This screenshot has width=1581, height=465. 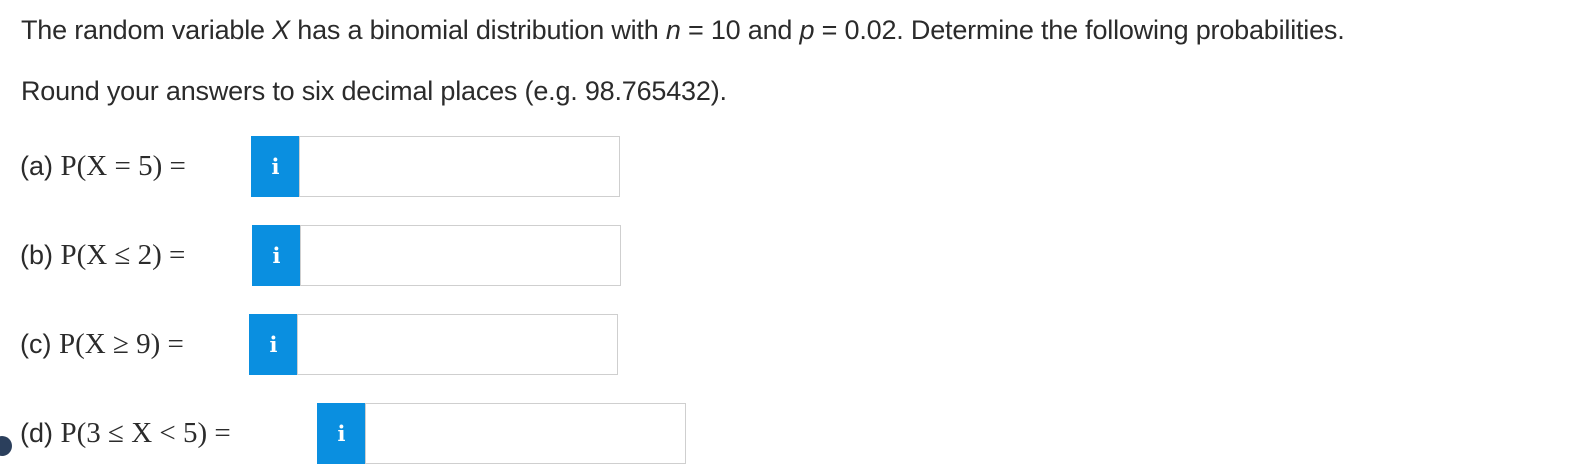 What do you see at coordinates (457, 344) in the screenshot?
I see `answer-input-c` at bounding box center [457, 344].